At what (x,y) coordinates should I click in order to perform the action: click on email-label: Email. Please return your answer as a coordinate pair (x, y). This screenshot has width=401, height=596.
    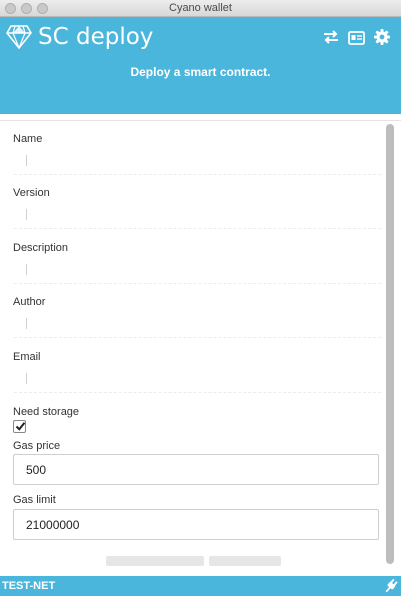
    Looking at the image, I should click on (27, 357).